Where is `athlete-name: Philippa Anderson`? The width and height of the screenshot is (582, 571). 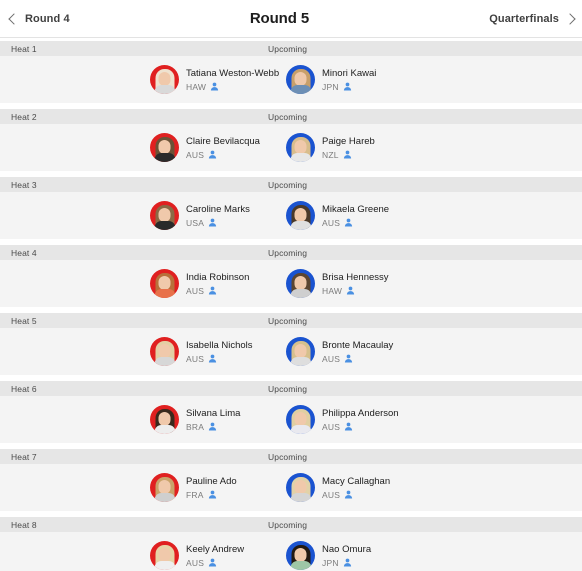 athlete-name: Philippa Anderson is located at coordinates (360, 413).